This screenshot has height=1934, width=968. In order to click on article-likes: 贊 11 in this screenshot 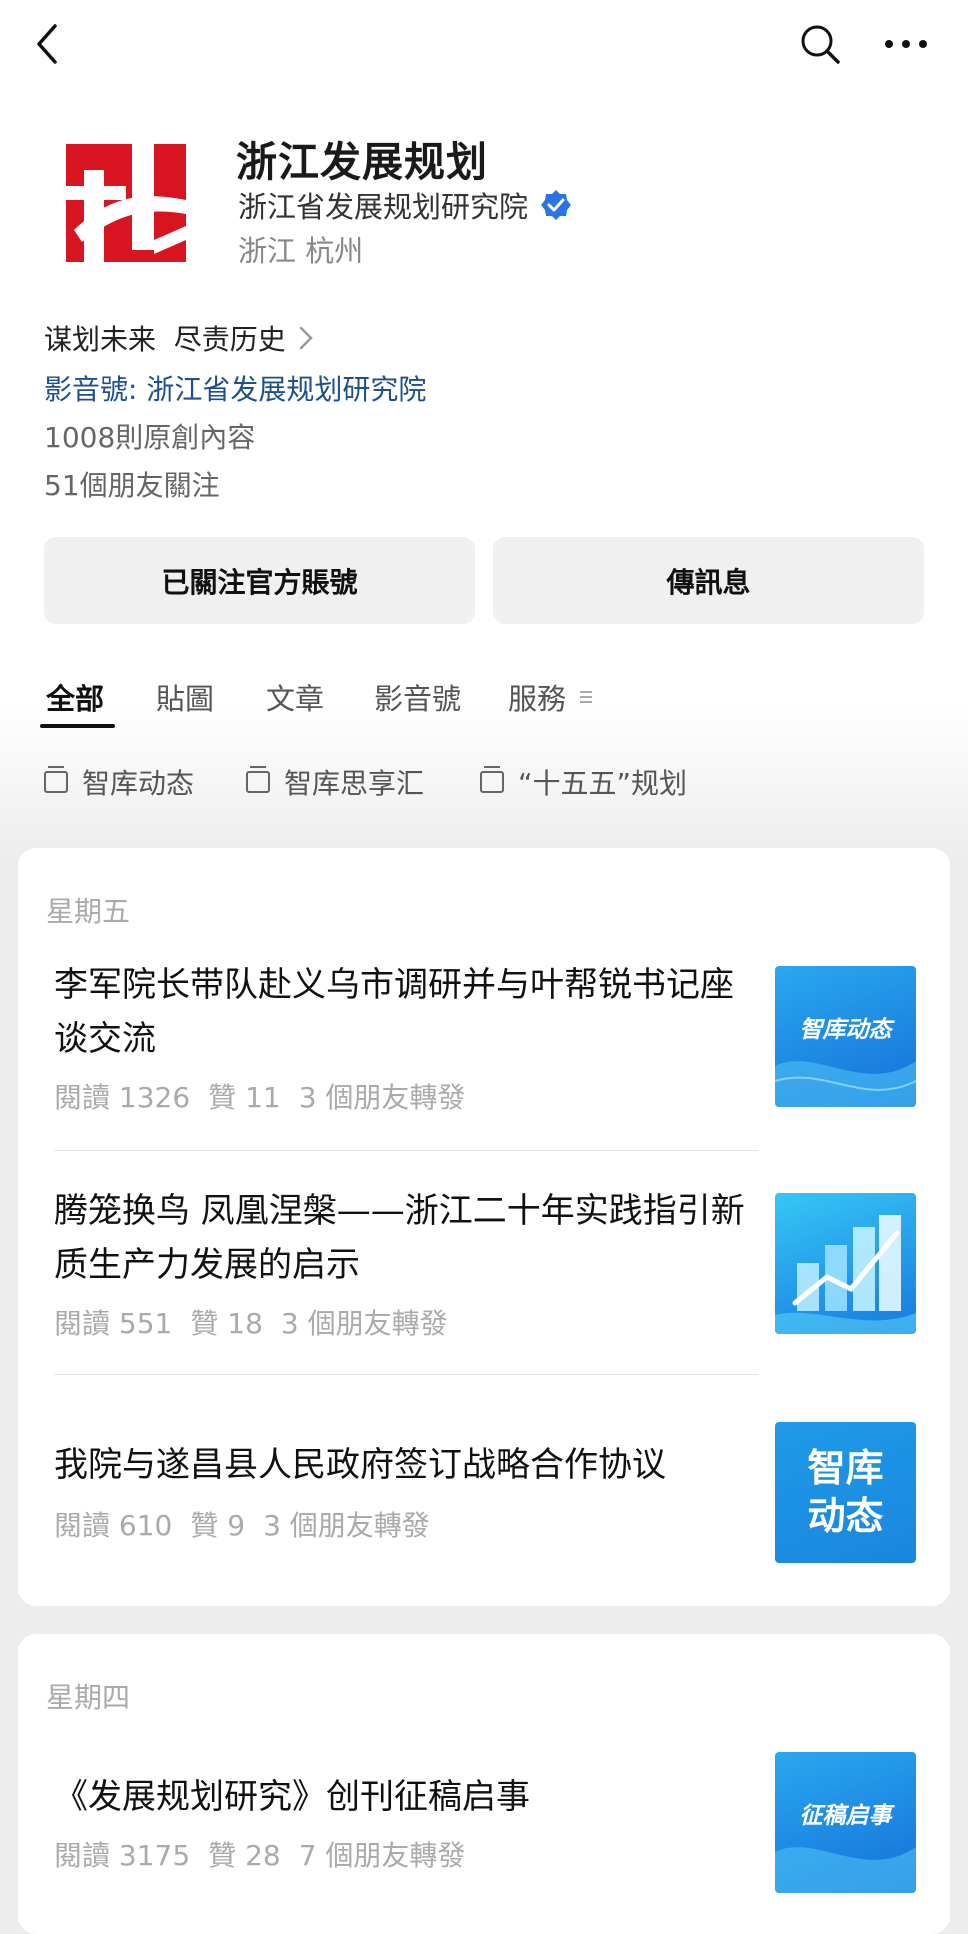, I will do `click(244, 1097)`.